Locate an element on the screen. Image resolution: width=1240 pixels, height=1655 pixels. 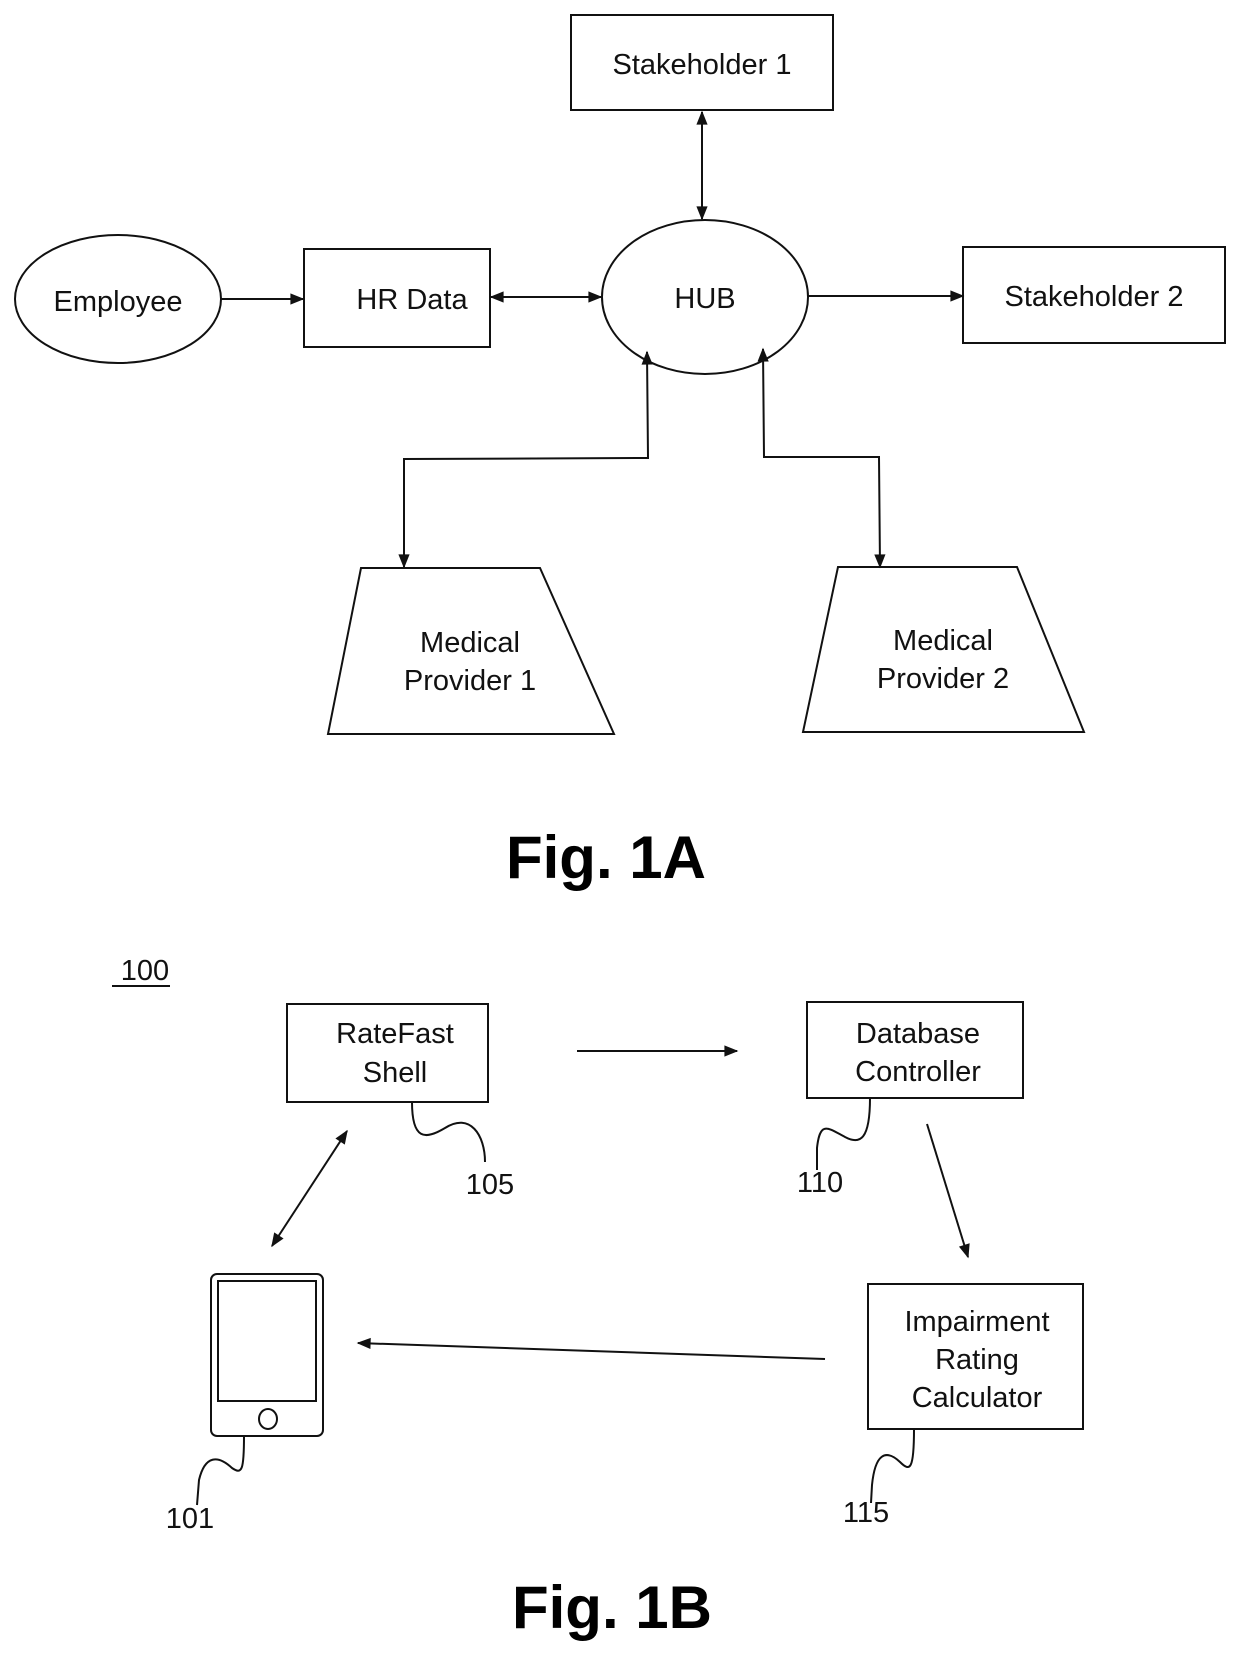
arrow-database-controller-to-calculator is located at coordinates (948, 1191).